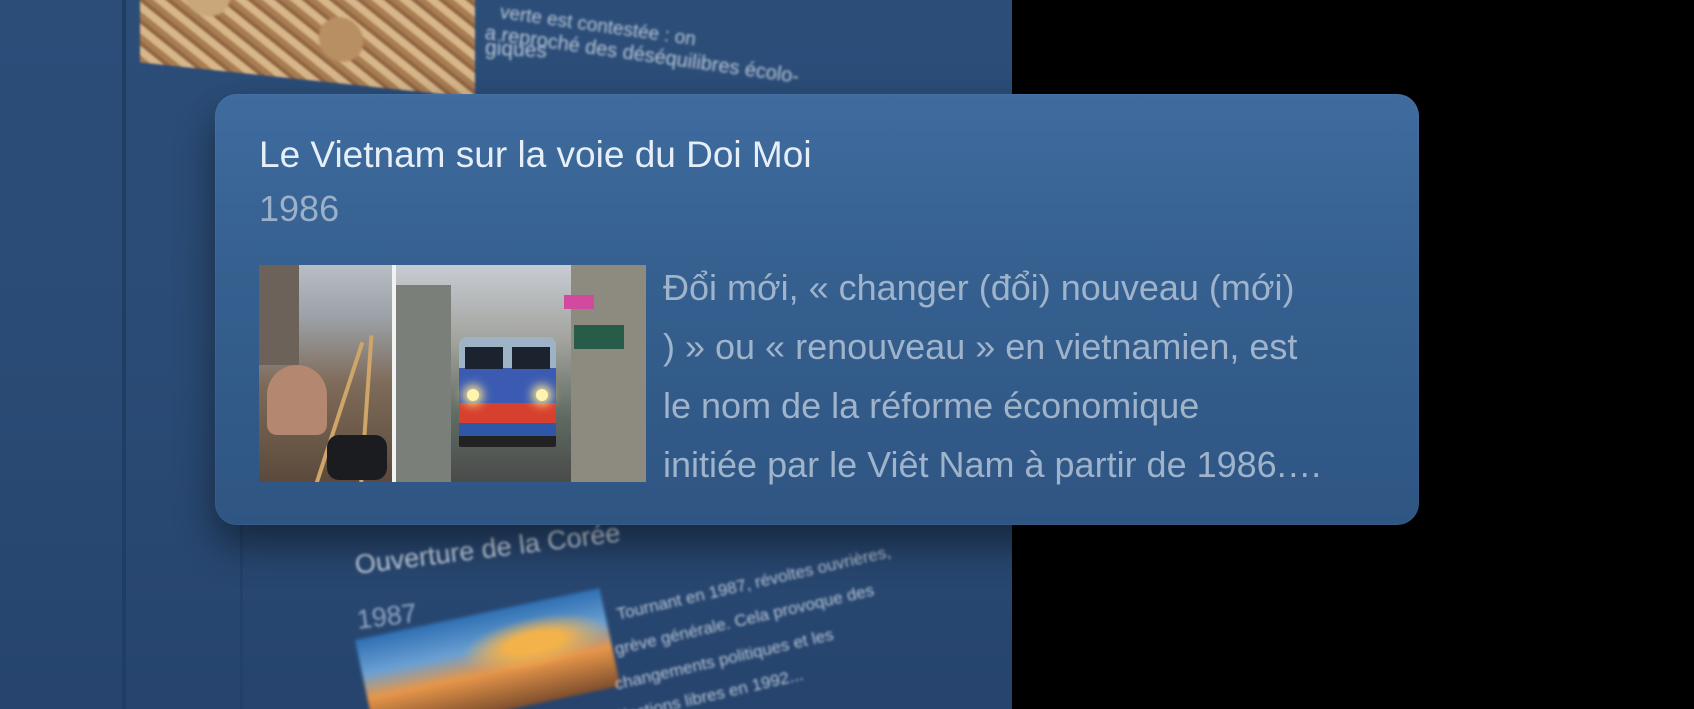 This screenshot has width=1694, height=709. Describe the element at coordinates (535, 154) in the screenshot. I see `event-title: Le Vietnam sur la voie du Doi Moi` at that location.